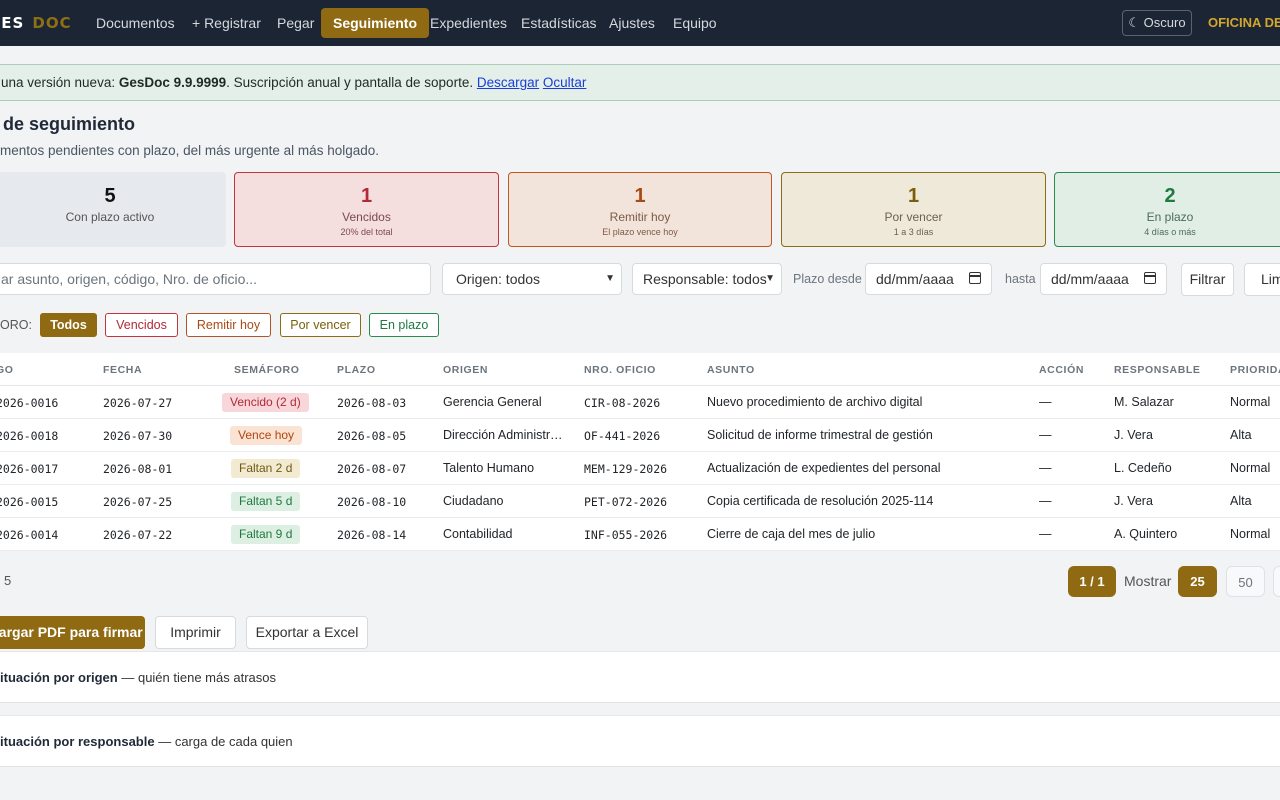 The height and width of the screenshot is (800, 1280). I want to click on col-responsable: RESPONSABLE, so click(1157, 370).